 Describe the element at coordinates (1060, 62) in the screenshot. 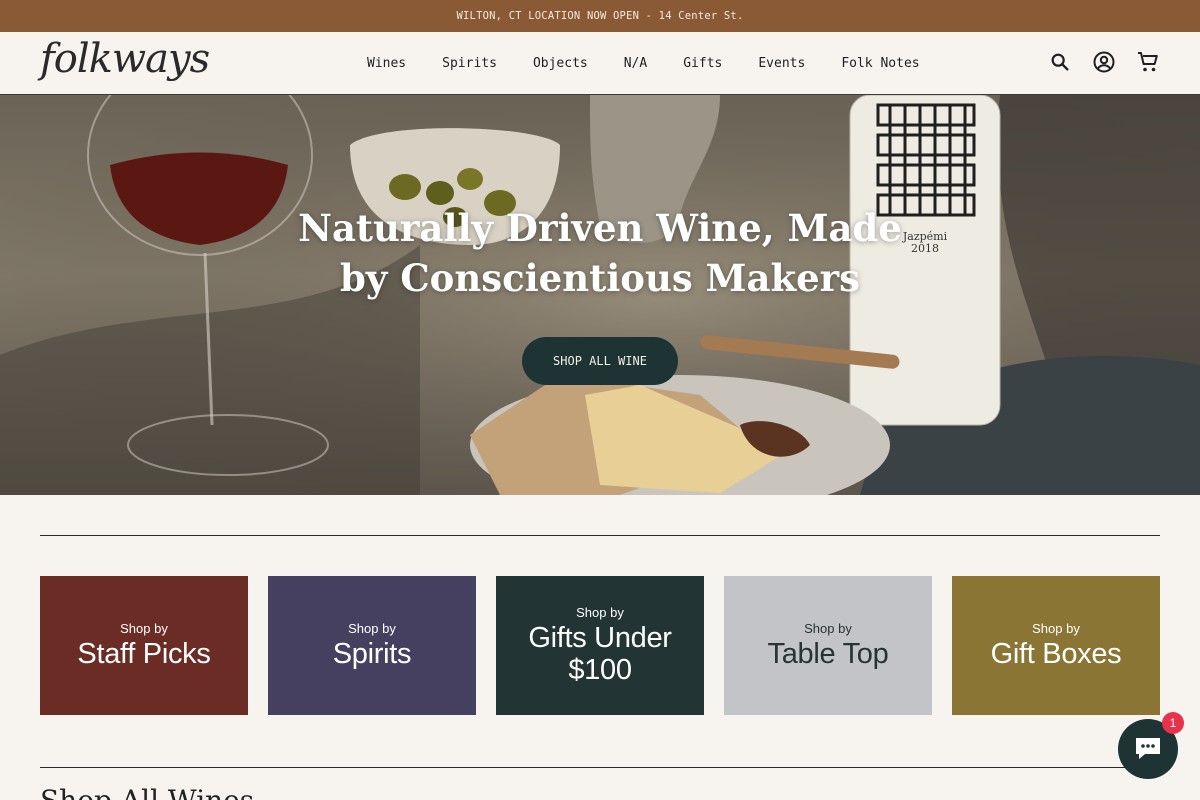

I see `search-icon` at that location.